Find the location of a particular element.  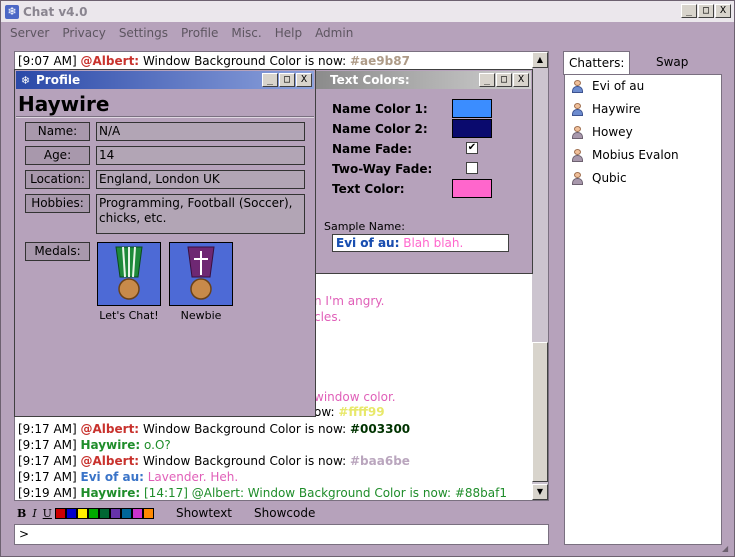

window-title: Chat v4.0 is located at coordinates (55, 11).